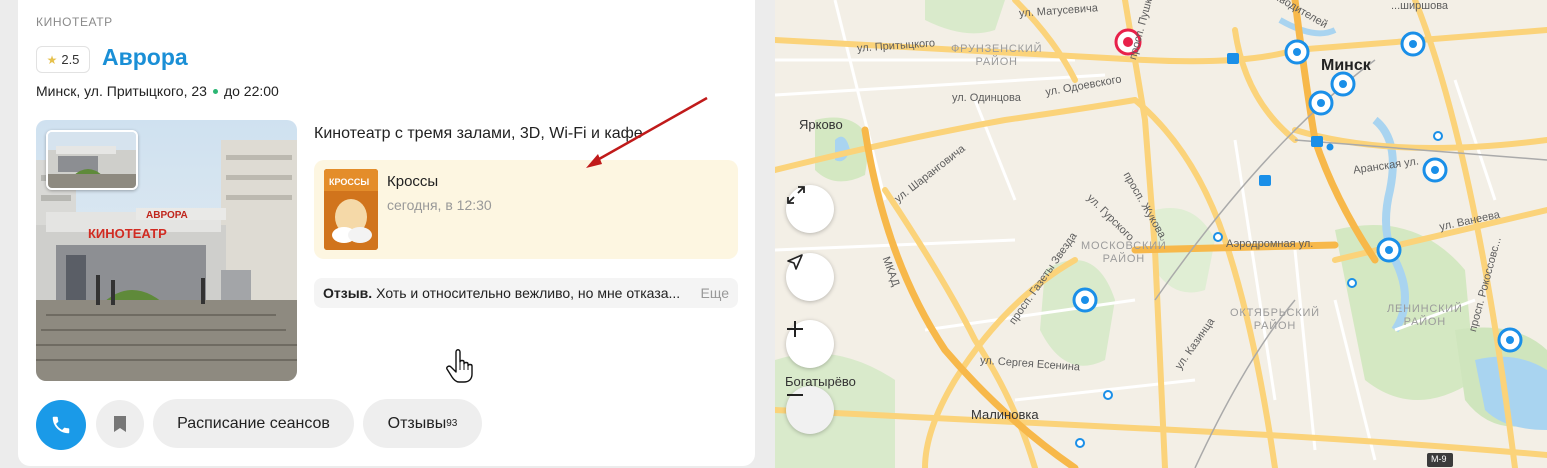 This screenshot has width=1547, height=468. What do you see at coordinates (127, 233) in the screenshot?
I see `photo-sign: КИНОТЕАТР` at bounding box center [127, 233].